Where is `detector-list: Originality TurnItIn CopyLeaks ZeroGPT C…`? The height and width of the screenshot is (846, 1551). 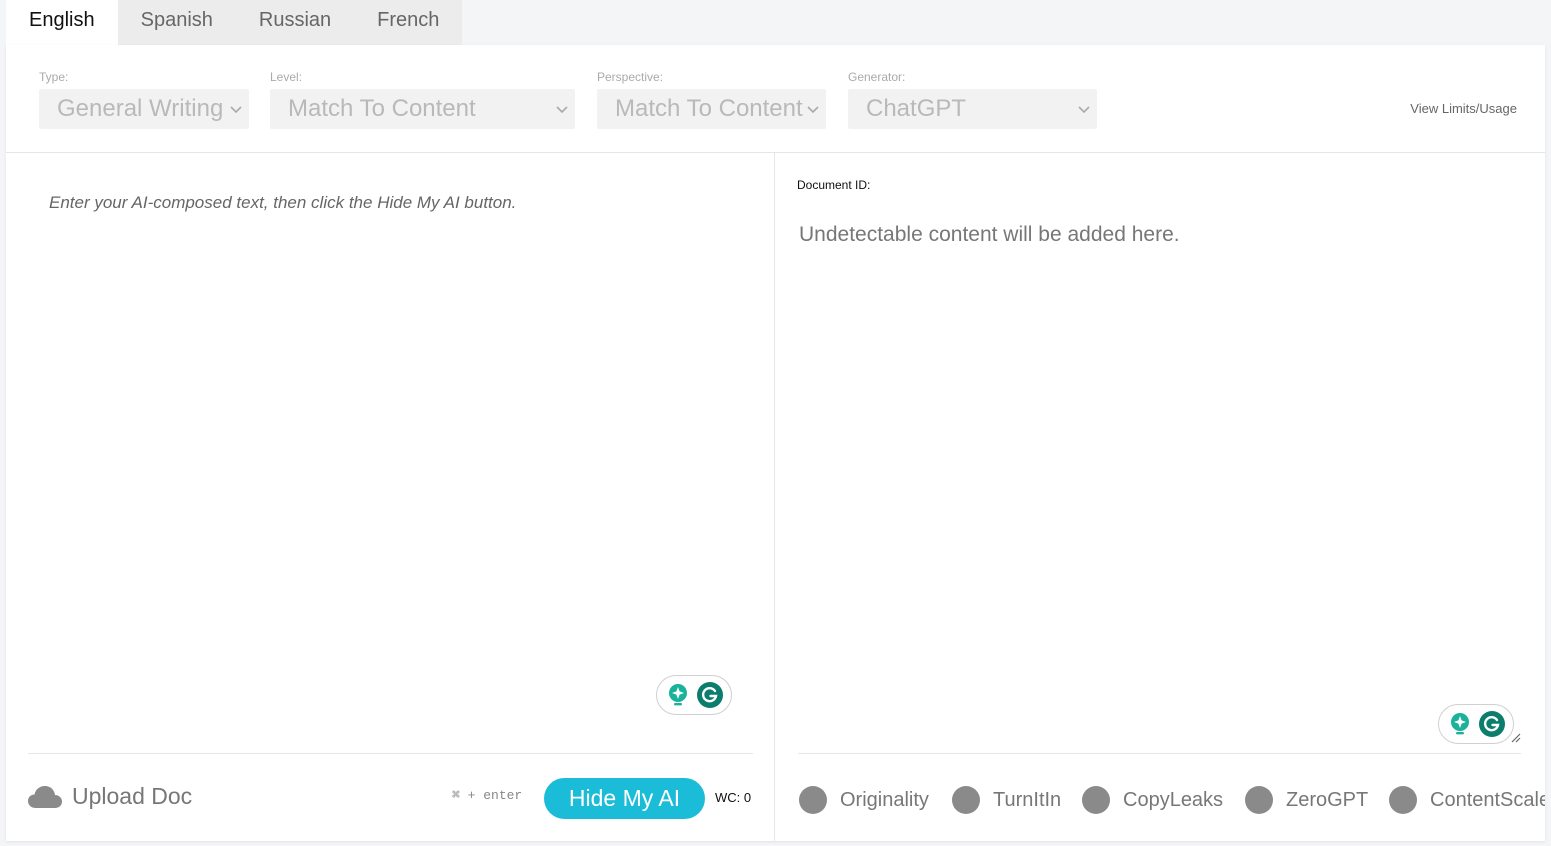 detector-list: Originality TurnItIn CopyLeaks ZeroGPT C… is located at coordinates (1172, 802).